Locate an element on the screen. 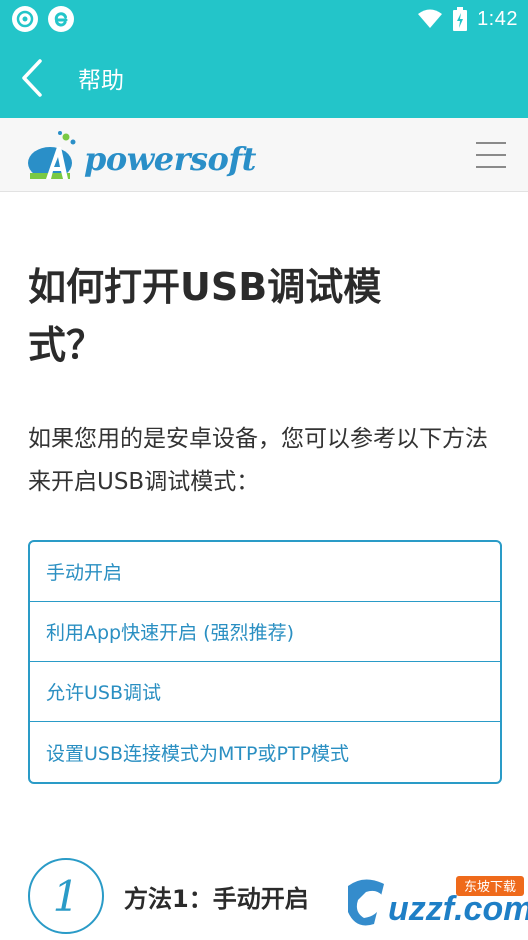  app-bar-title: 帮助 is located at coordinates (101, 81).